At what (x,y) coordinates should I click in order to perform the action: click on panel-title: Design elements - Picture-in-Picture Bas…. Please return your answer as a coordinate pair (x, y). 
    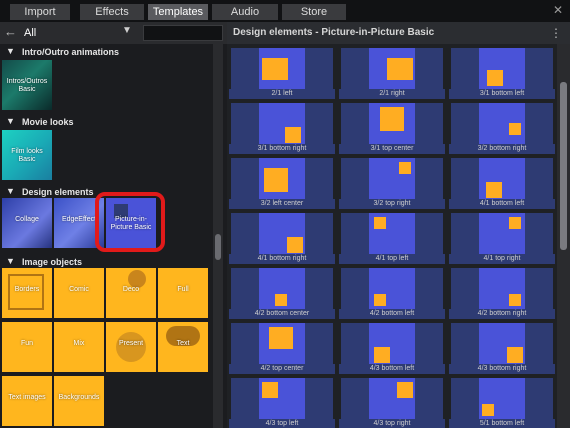
    Looking at the image, I should click on (334, 32).